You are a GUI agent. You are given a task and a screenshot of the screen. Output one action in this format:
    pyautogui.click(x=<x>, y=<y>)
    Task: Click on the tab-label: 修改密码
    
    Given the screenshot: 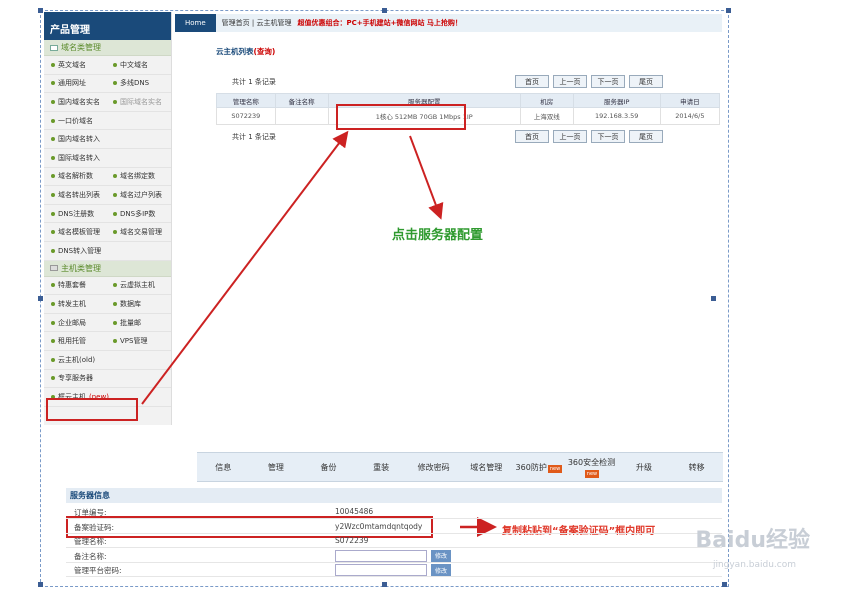 What is the action you would take?
    pyautogui.click(x=433, y=467)
    